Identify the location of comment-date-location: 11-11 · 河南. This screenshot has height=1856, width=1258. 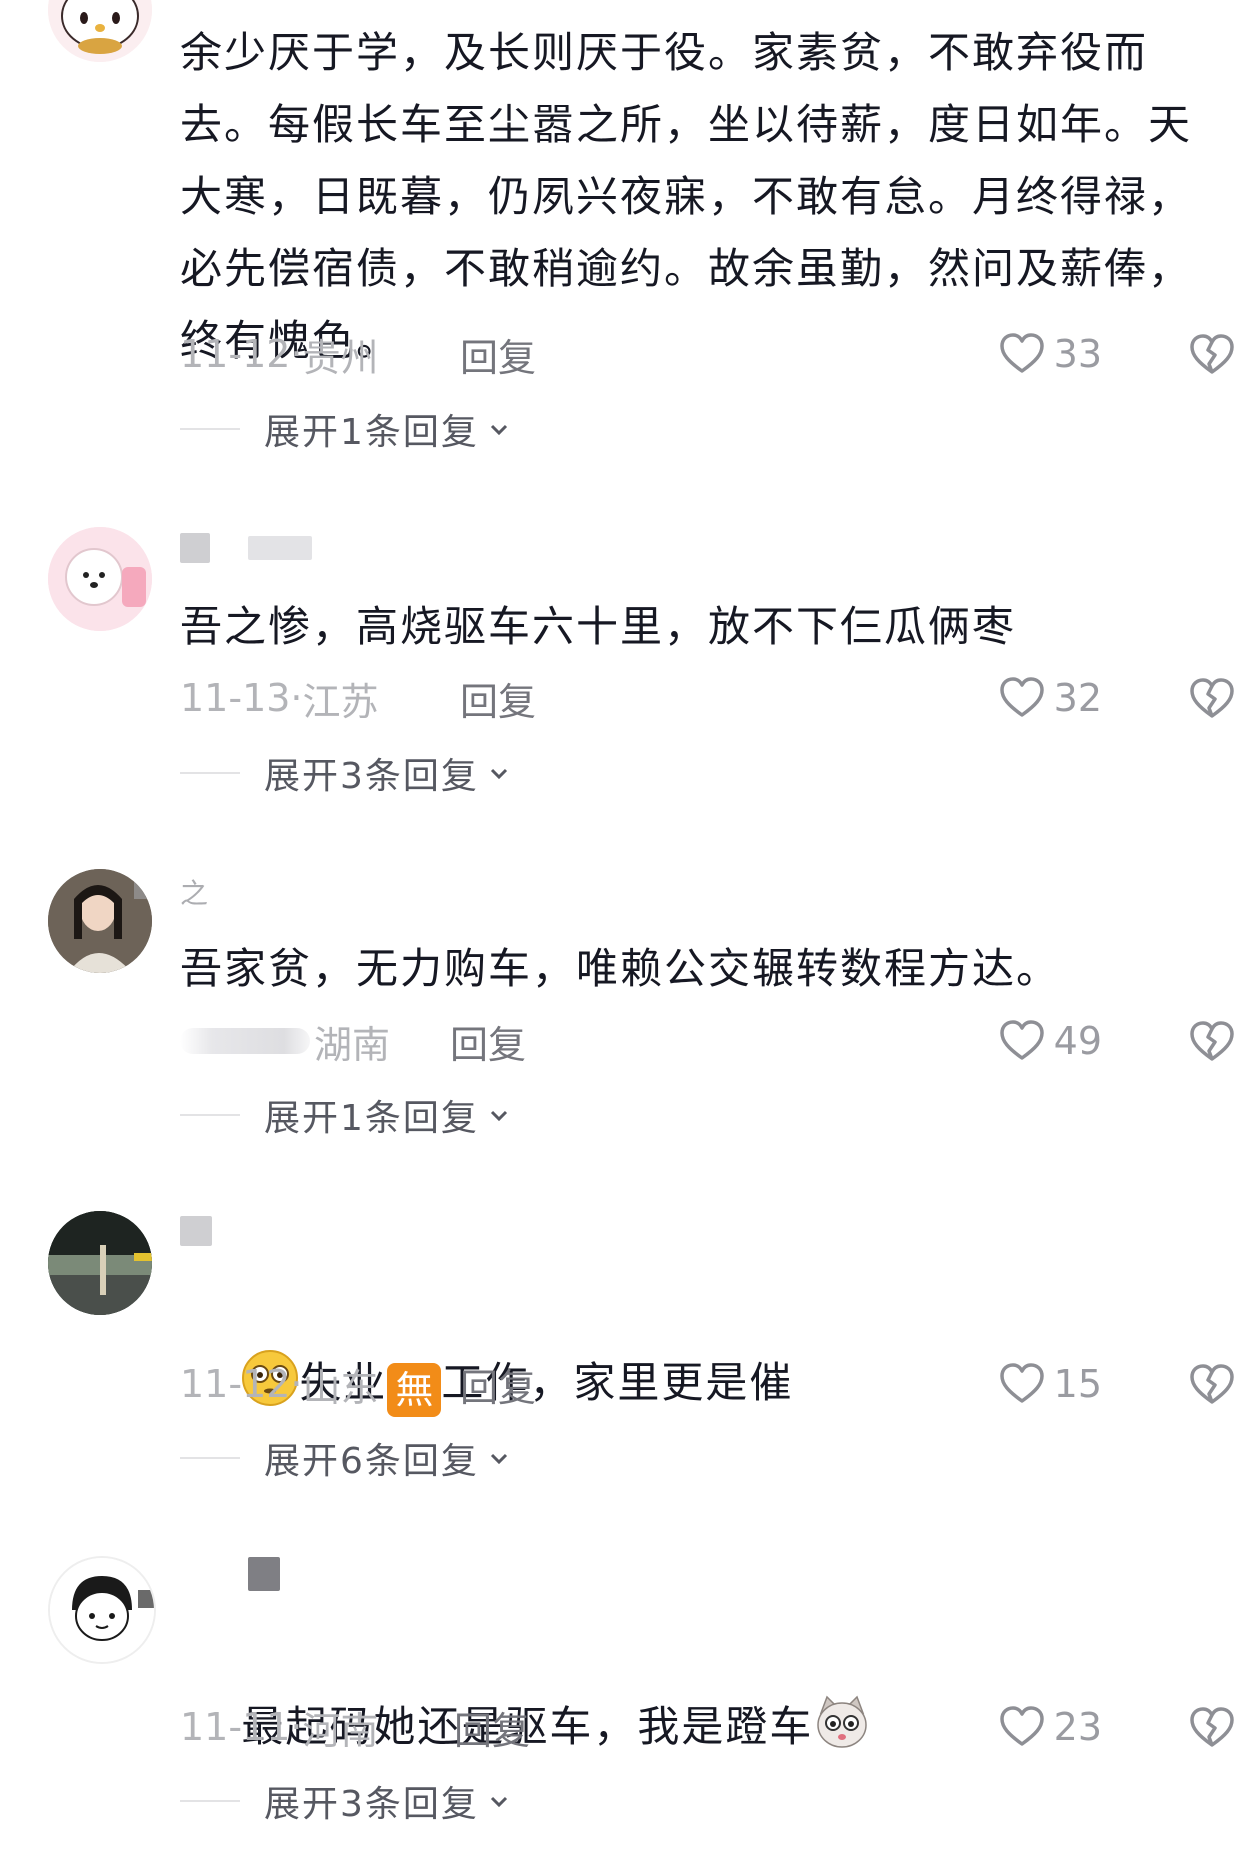
(300, 1727).